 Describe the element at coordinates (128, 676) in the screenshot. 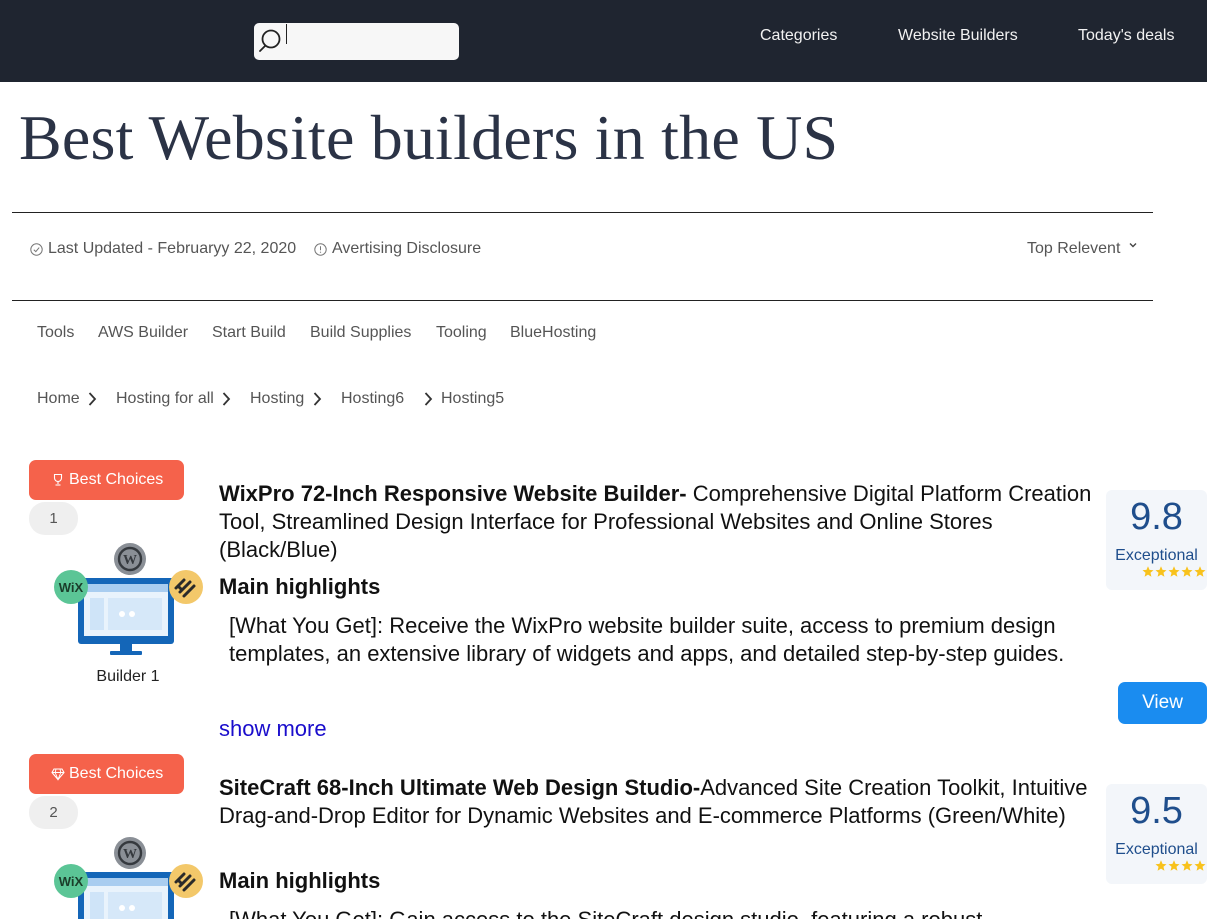

I see `product-image-caption: Builder 1` at that location.